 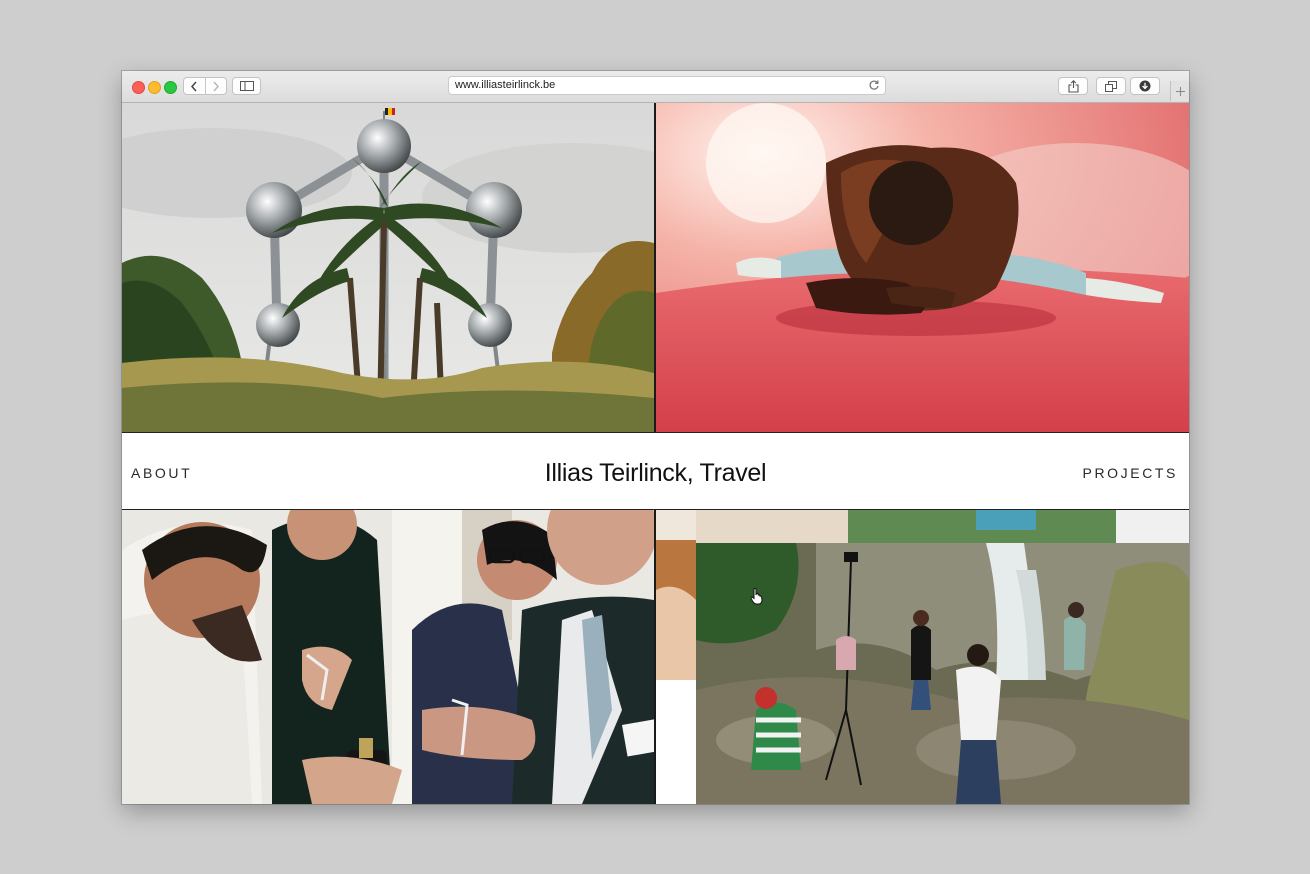 I want to click on site-title: Illias Teirlinck, Travel, so click(x=655, y=473).